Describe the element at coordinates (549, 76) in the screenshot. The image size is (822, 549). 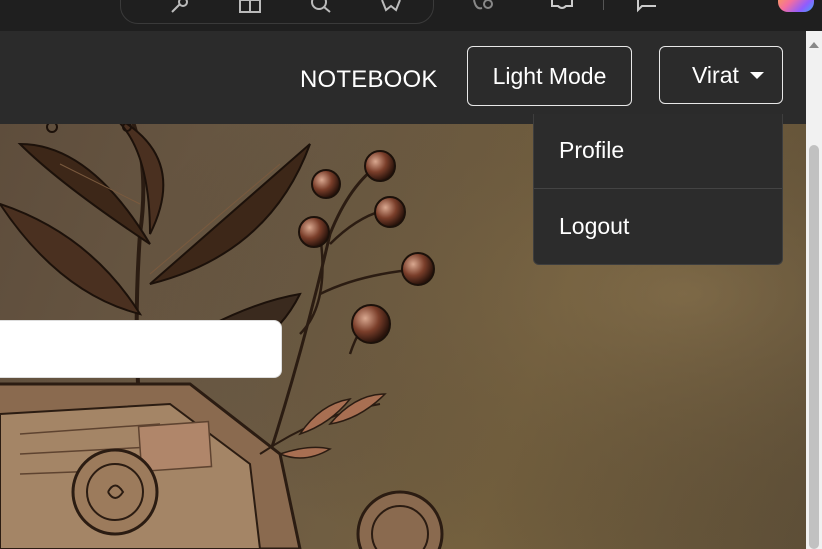
I see `light-mode-button: Light Mode` at that location.